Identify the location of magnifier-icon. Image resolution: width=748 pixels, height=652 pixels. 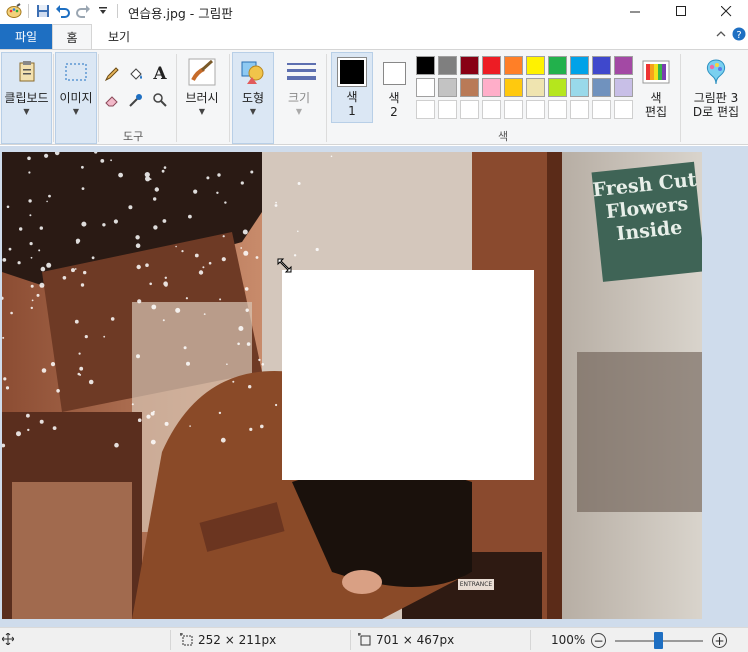
(160, 100).